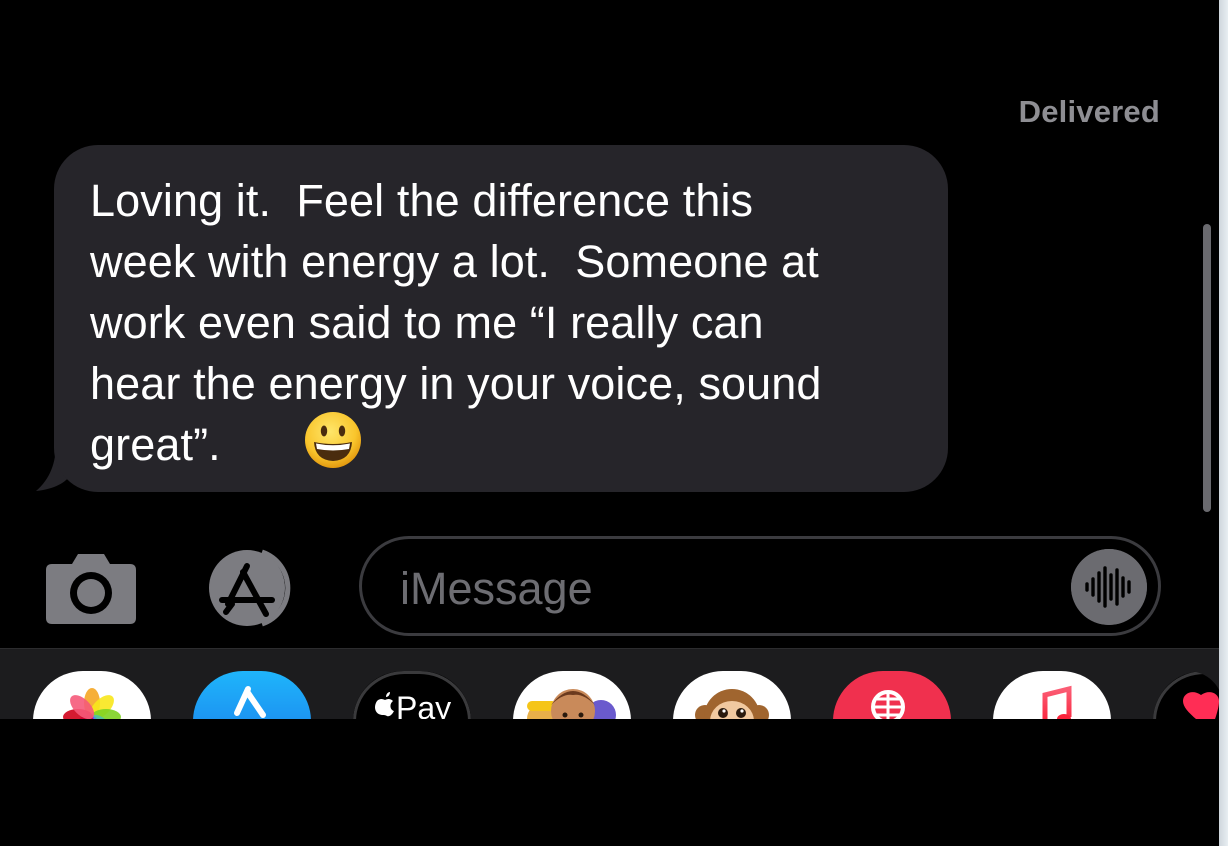  I want to click on bottom-area, so click(610, 782).